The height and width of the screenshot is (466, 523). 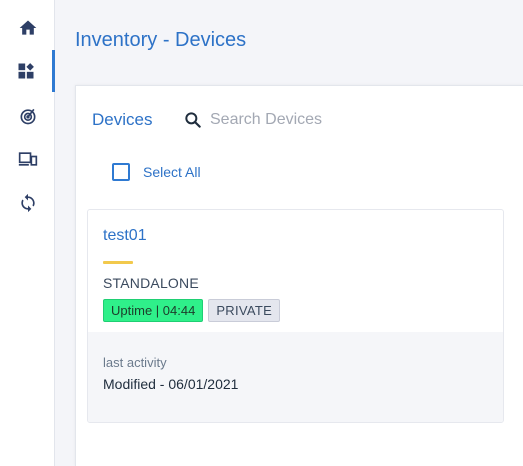 I want to click on sidebar-item-sync, so click(x=27, y=203).